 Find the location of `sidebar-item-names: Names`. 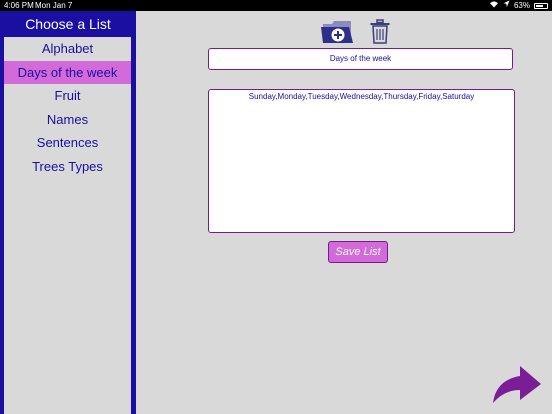

sidebar-item-names: Names is located at coordinates (67, 120).